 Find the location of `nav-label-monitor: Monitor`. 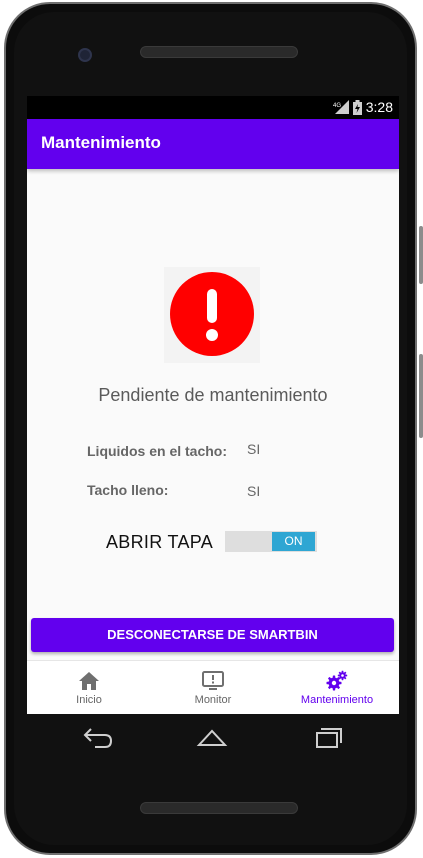

nav-label-monitor: Monitor is located at coordinates (213, 700).